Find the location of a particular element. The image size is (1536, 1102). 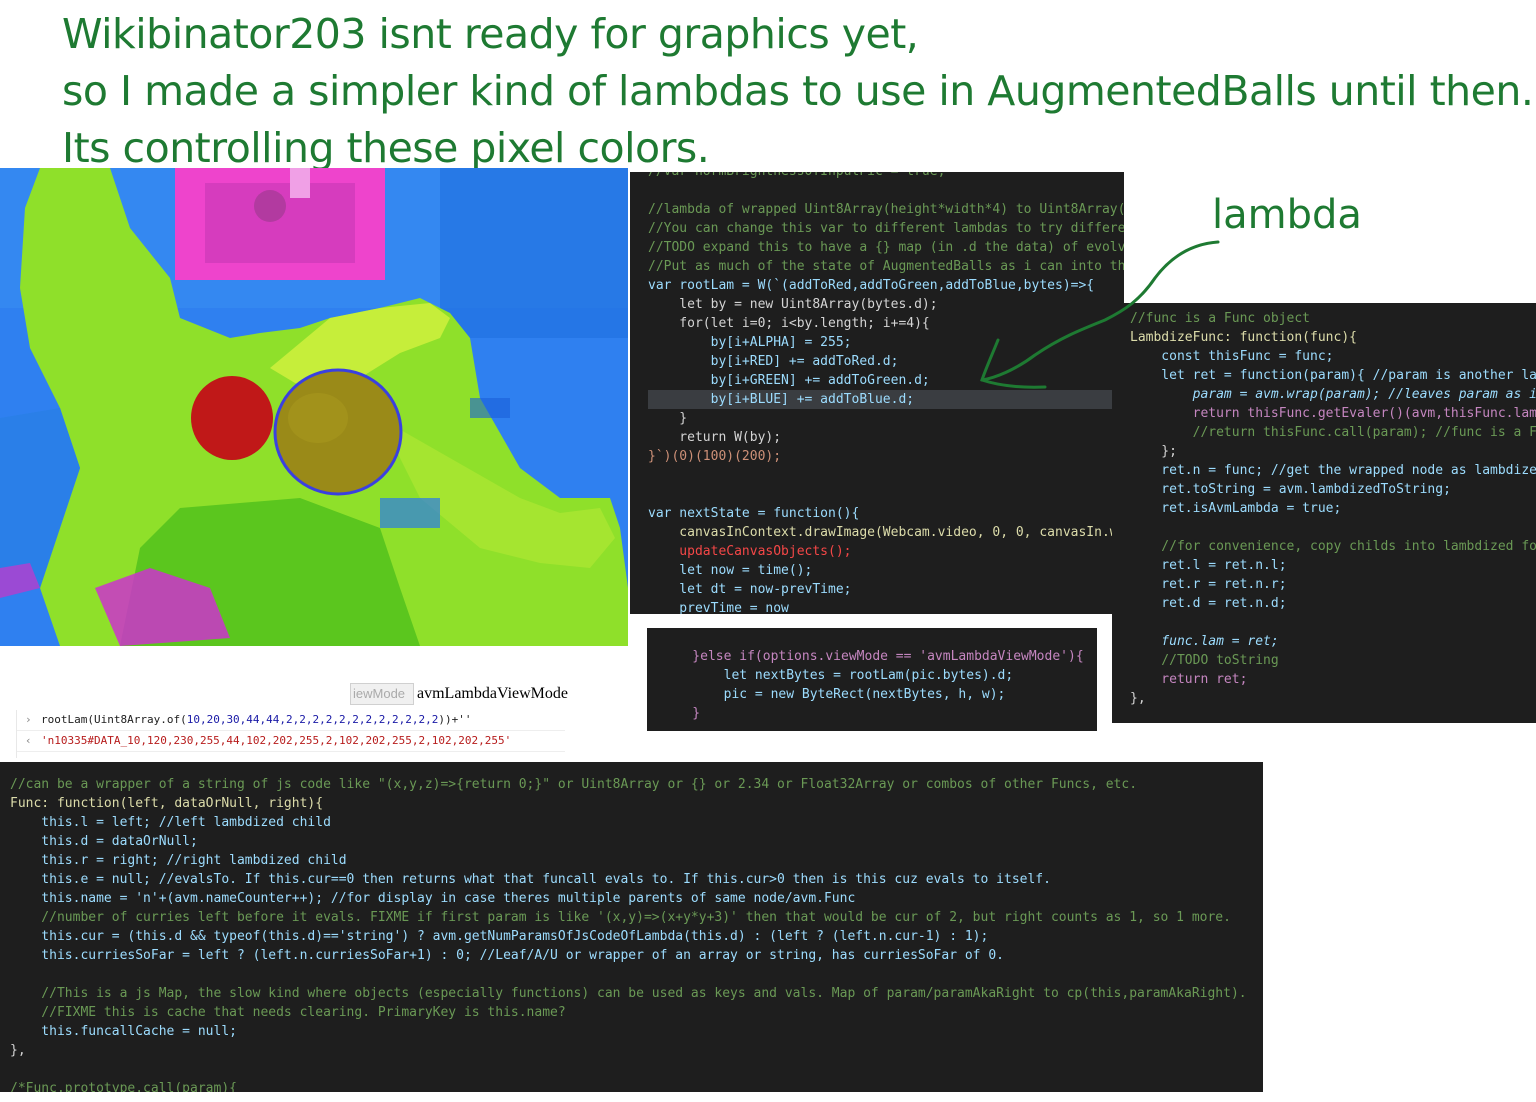

code-line: ret.isAvmLambda = true; is located at coordinates (1236, 508).